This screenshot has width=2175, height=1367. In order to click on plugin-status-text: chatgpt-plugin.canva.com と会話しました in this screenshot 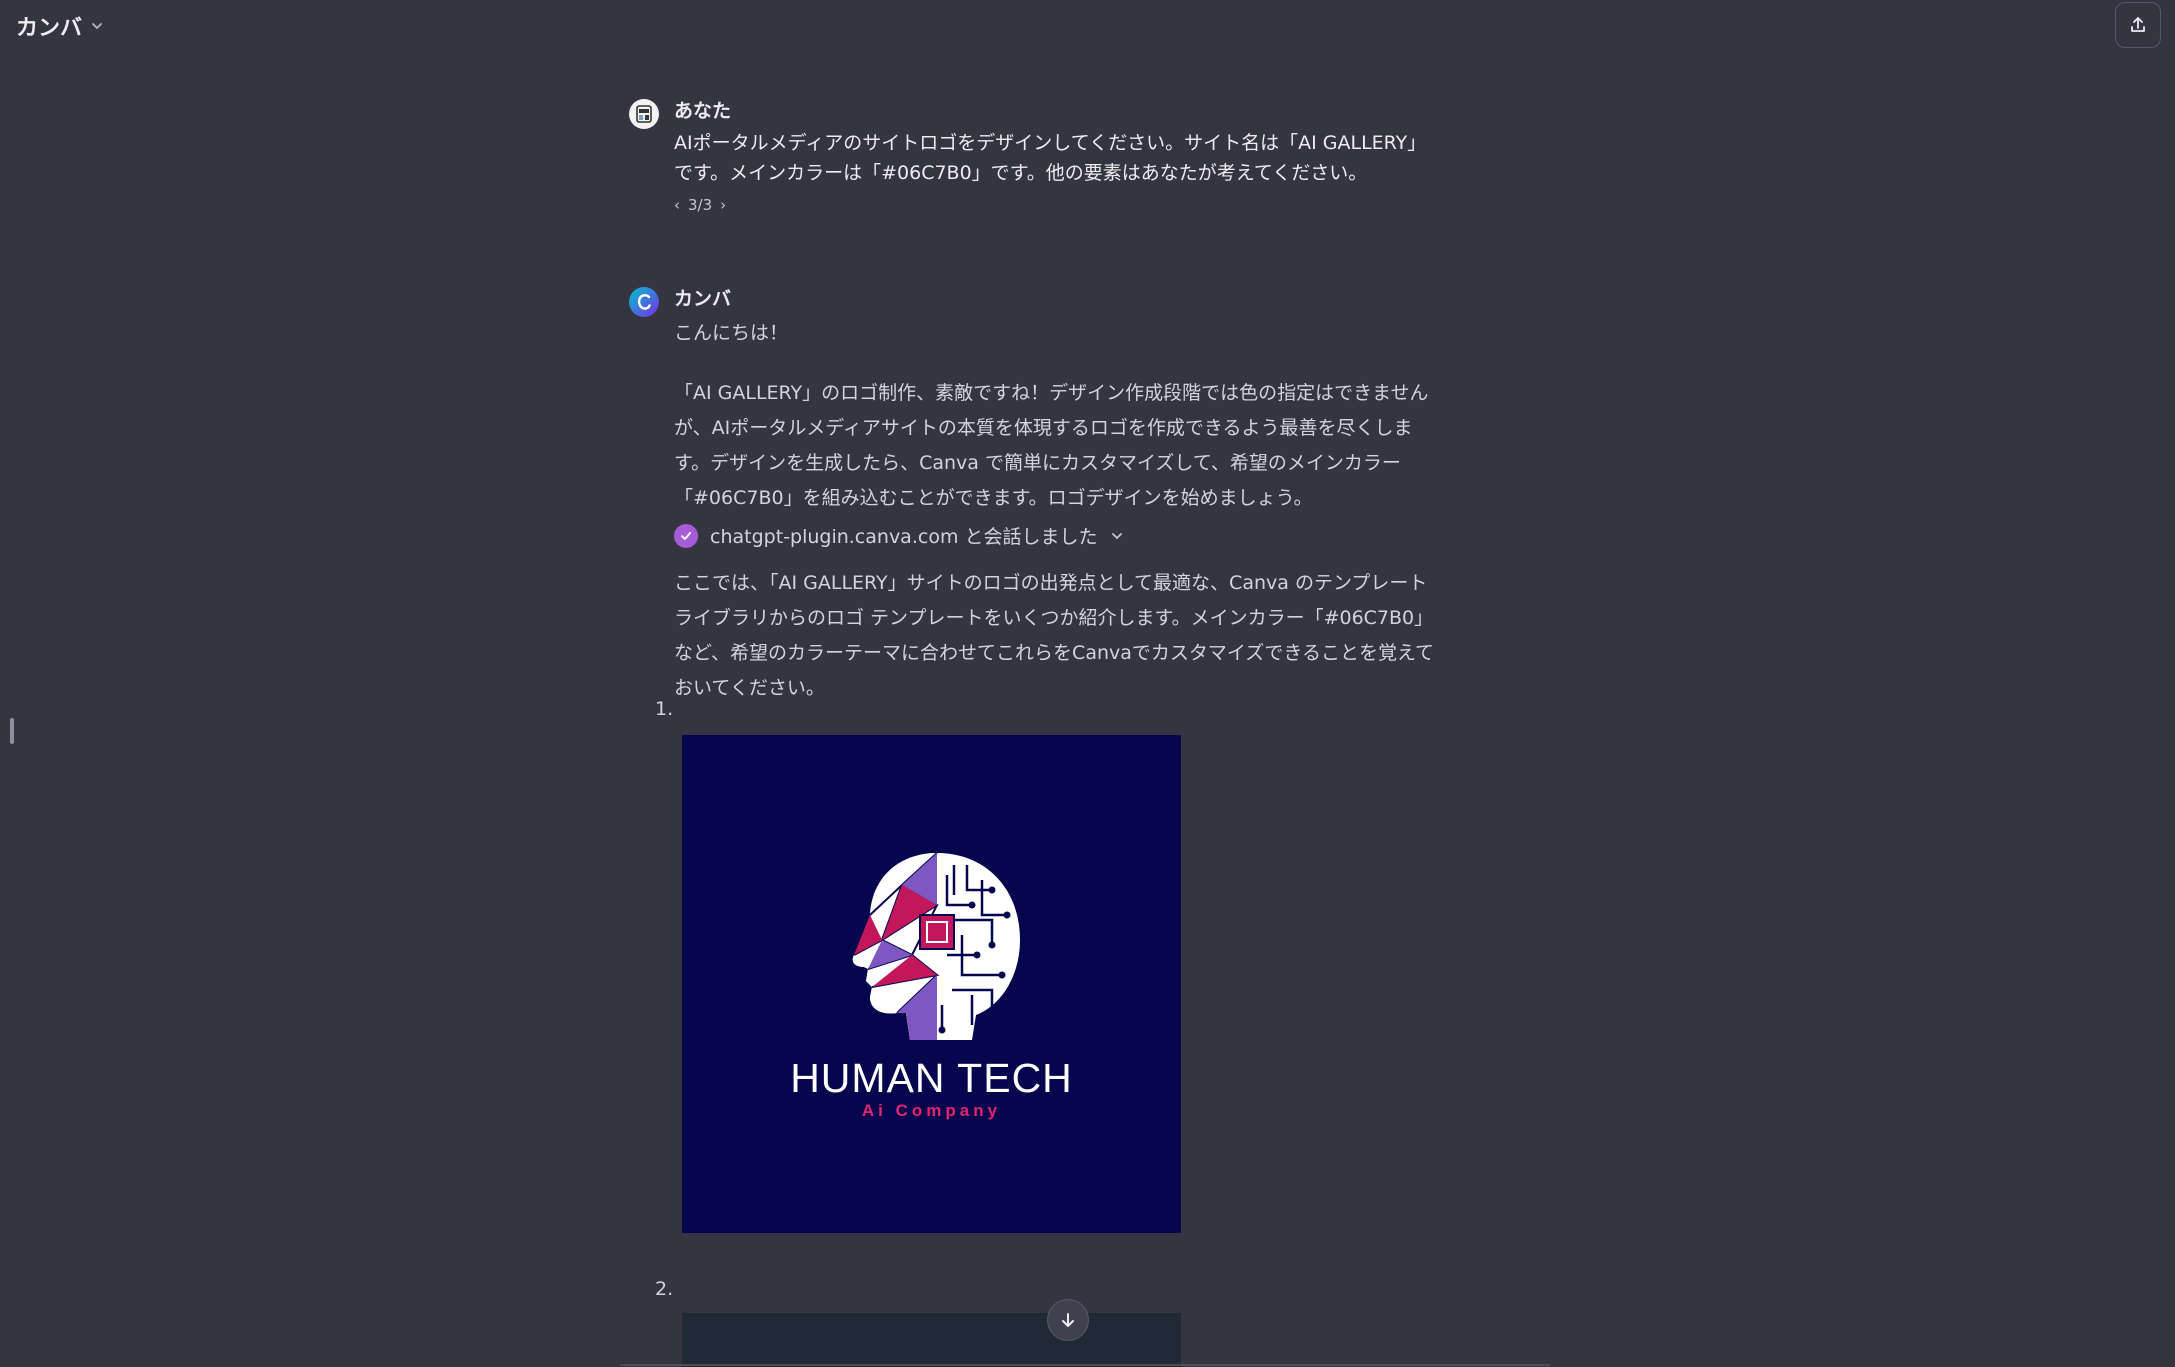, I will do `click(904, 537)`.